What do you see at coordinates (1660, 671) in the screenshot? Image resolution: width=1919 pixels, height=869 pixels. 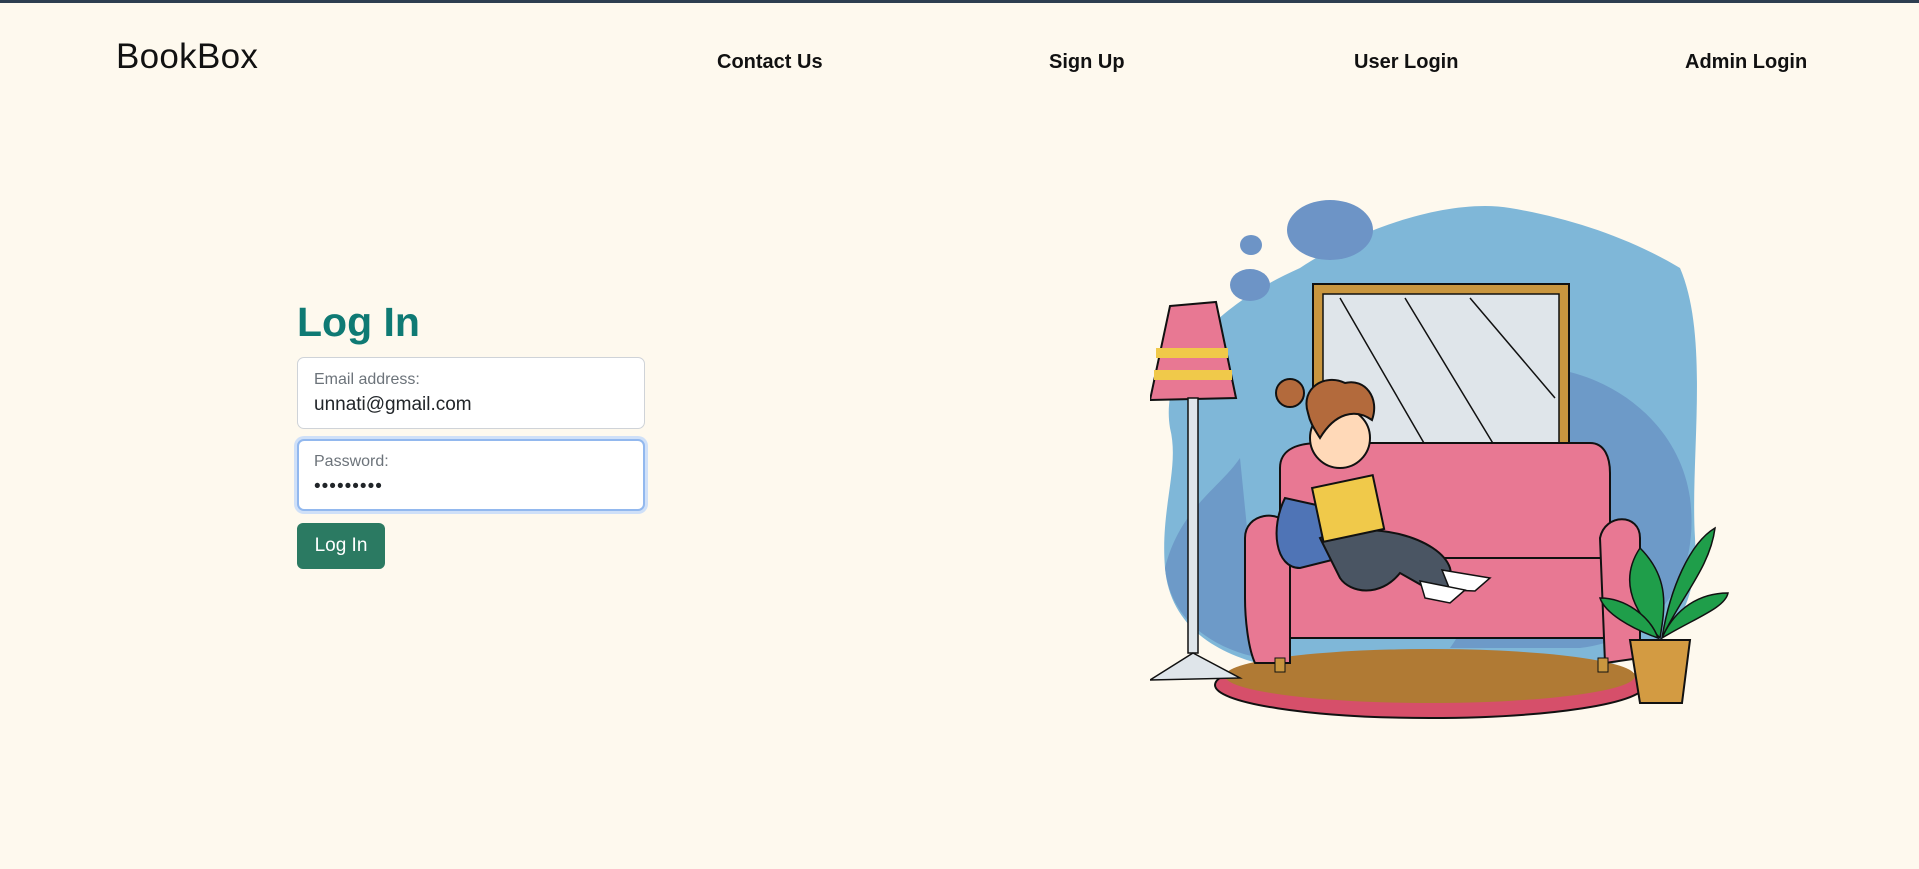 I see `plant-pot-icon` at bounding box center [1660, 671].